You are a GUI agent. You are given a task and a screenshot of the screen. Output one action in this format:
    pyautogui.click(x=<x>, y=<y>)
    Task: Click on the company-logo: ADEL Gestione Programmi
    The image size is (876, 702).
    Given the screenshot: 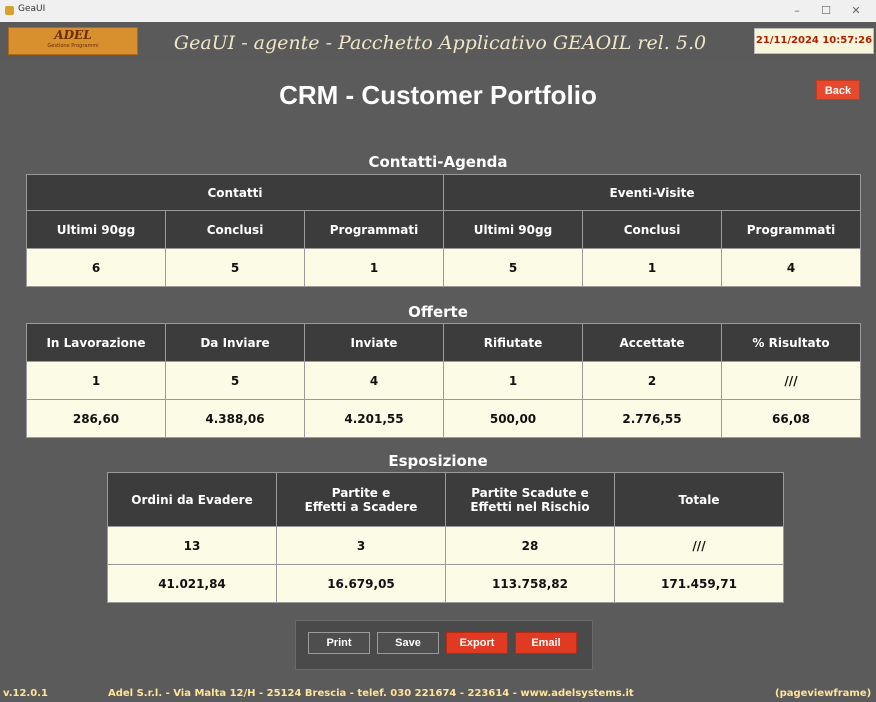 What is the action you would take?
    pyautogui.click(x=73, y=41)
    